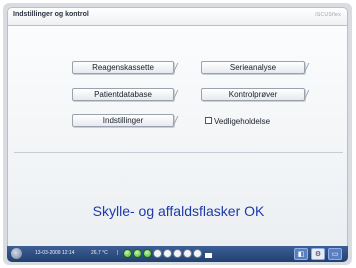  I want to click on control-samples-button: Kontrolprøver, so click(253, 94).